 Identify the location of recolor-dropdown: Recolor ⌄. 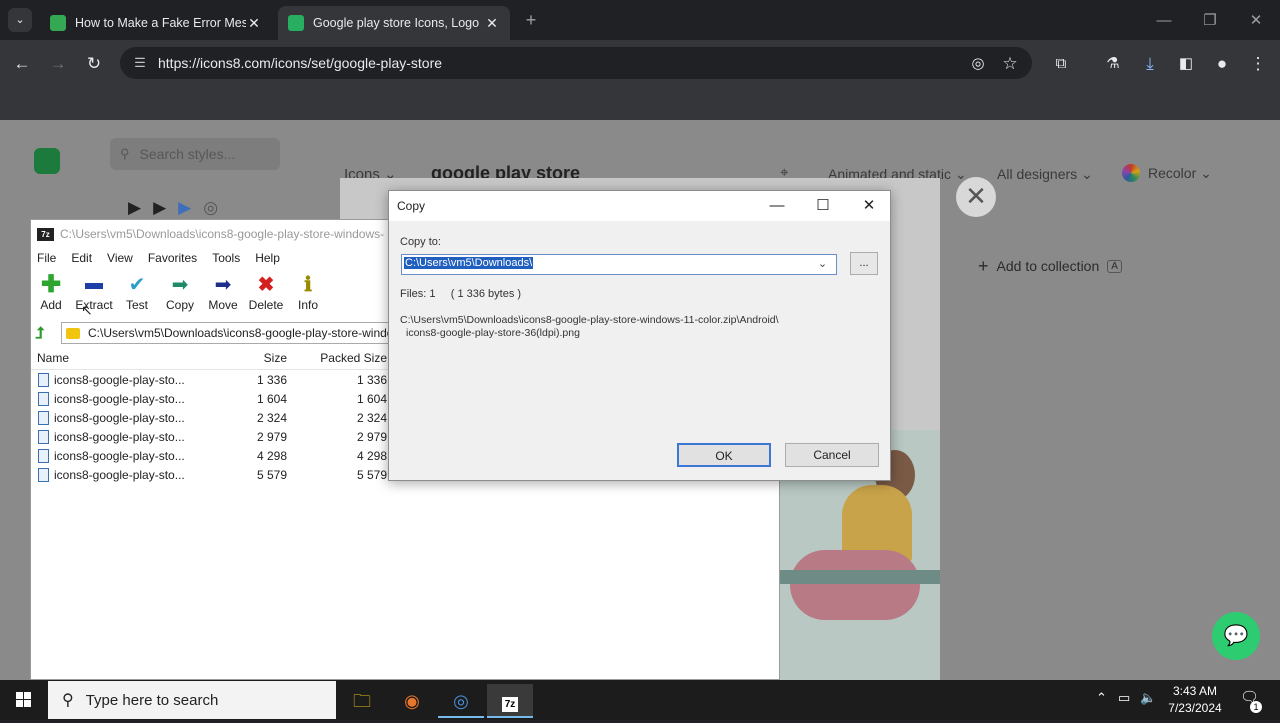
(1167, 173).